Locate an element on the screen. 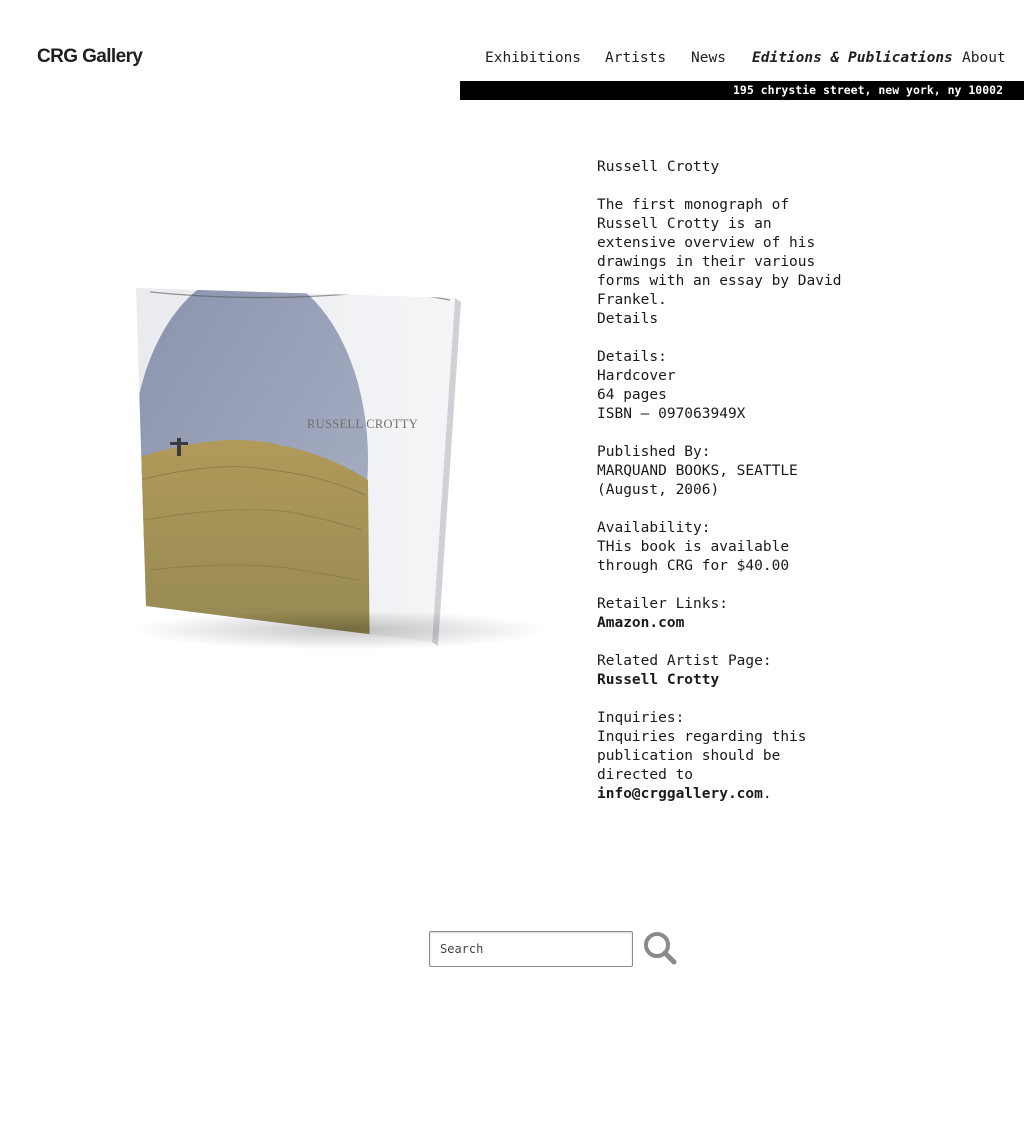 Image resolution: width=1024 pixels, height=1124 pixels. artist-name: Russell Crotty is located at coordinates (658, 167).